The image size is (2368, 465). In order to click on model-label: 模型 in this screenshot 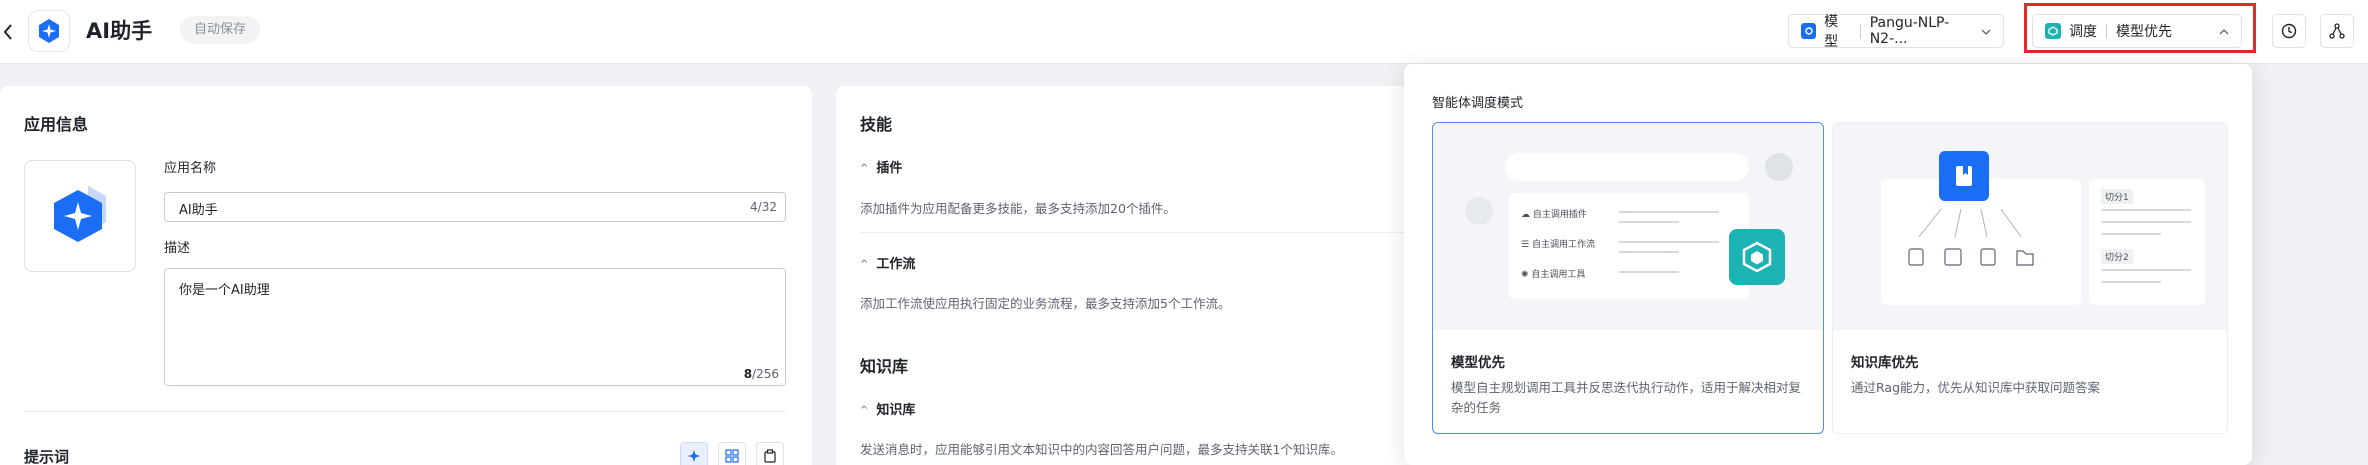, I will do `click(1831, 32)`.